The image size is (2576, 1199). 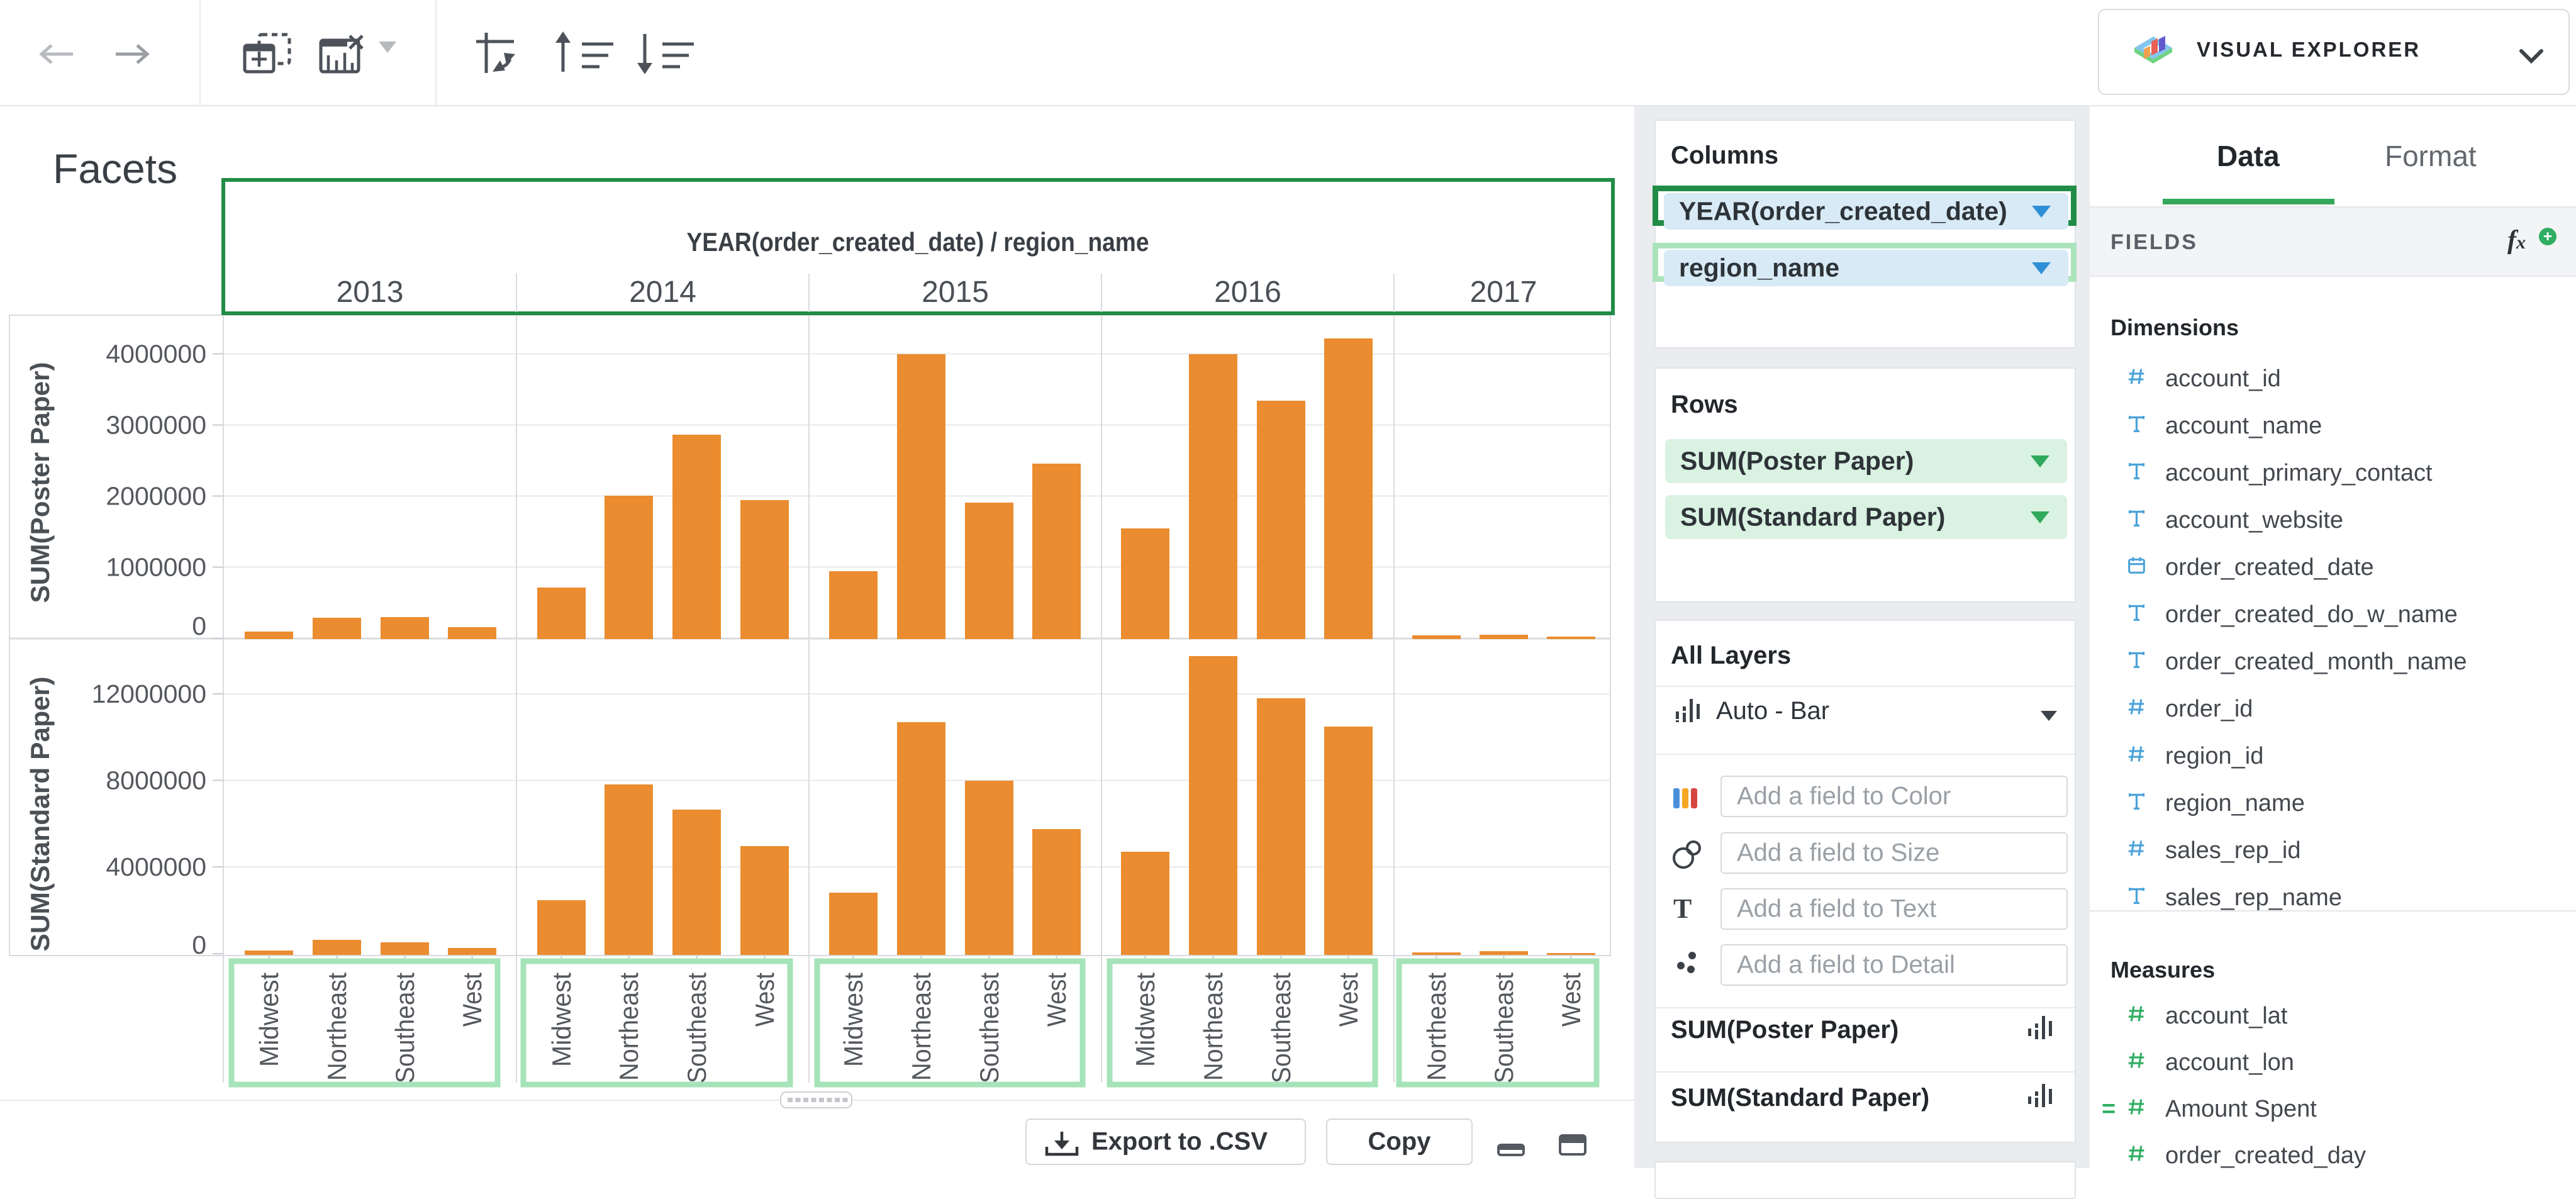 I want to click on svg-text: 12000000, so click(x=149, y=693).